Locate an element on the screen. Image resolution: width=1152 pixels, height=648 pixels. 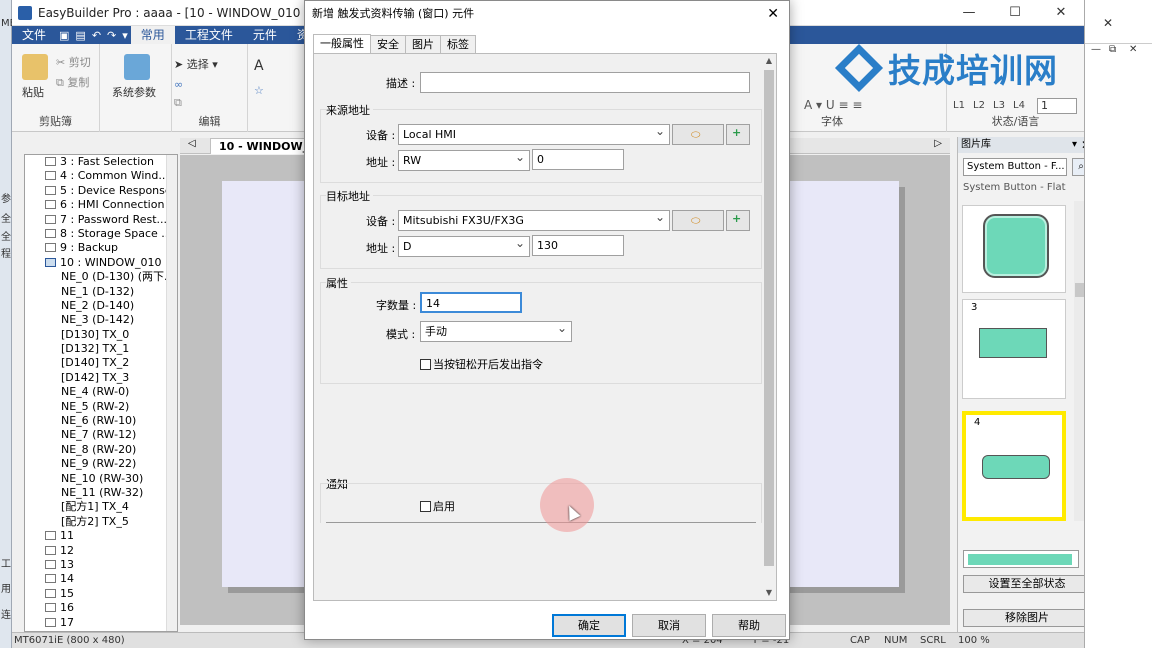
tree-item: 3 : Fast Selection is located at coordinates (101, 162).